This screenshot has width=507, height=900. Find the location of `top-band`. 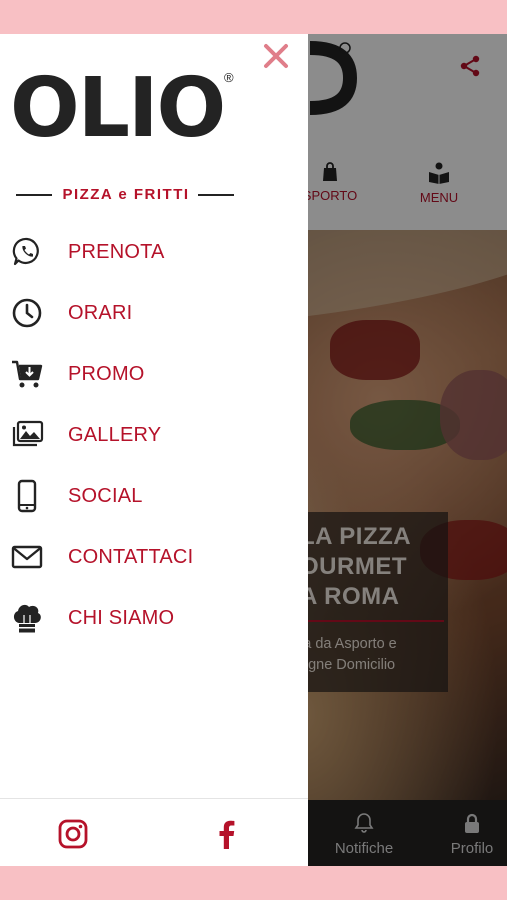

top-band is located at coordinates (253, 17).